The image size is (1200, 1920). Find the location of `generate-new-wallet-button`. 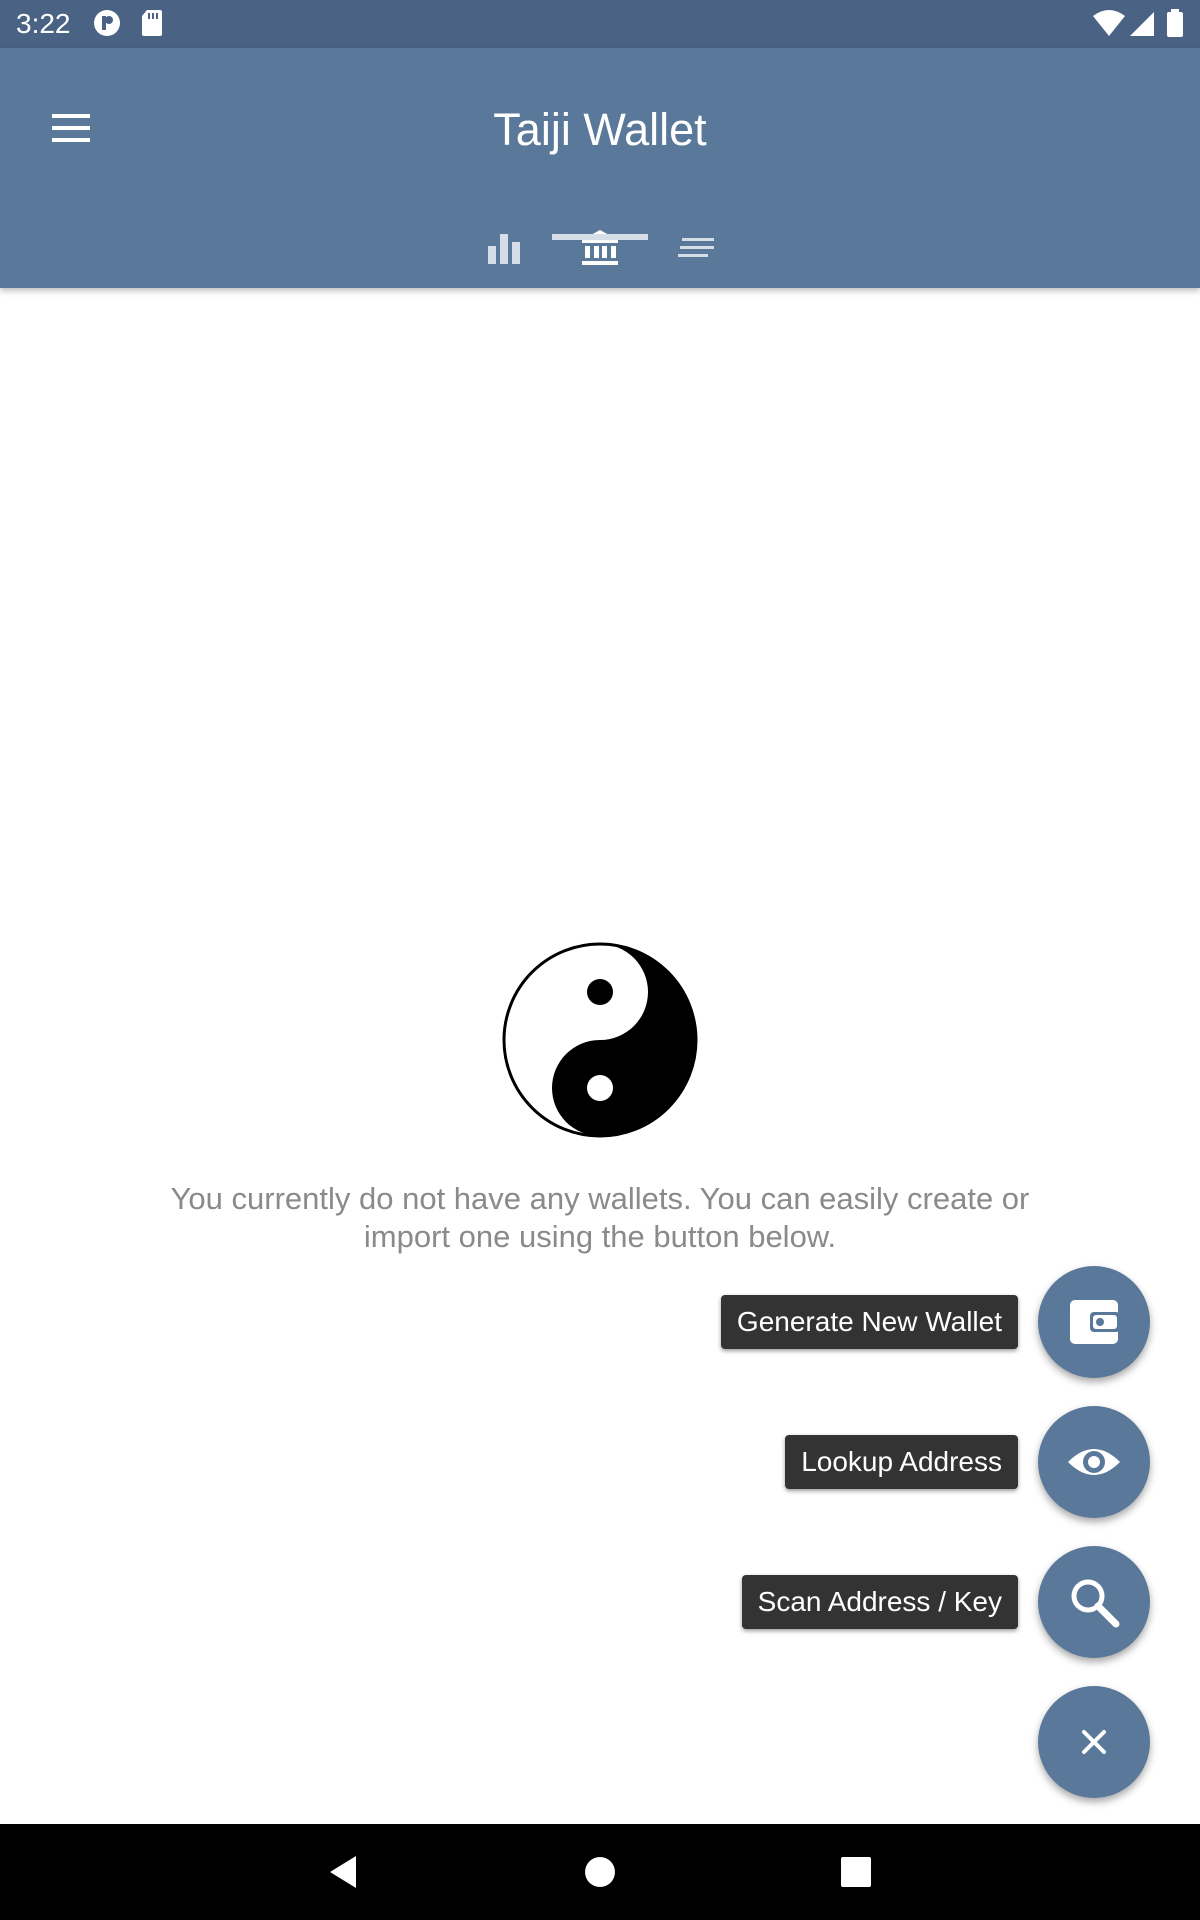

generate-new-wallet-button is located at coordinates (1094, 1322).